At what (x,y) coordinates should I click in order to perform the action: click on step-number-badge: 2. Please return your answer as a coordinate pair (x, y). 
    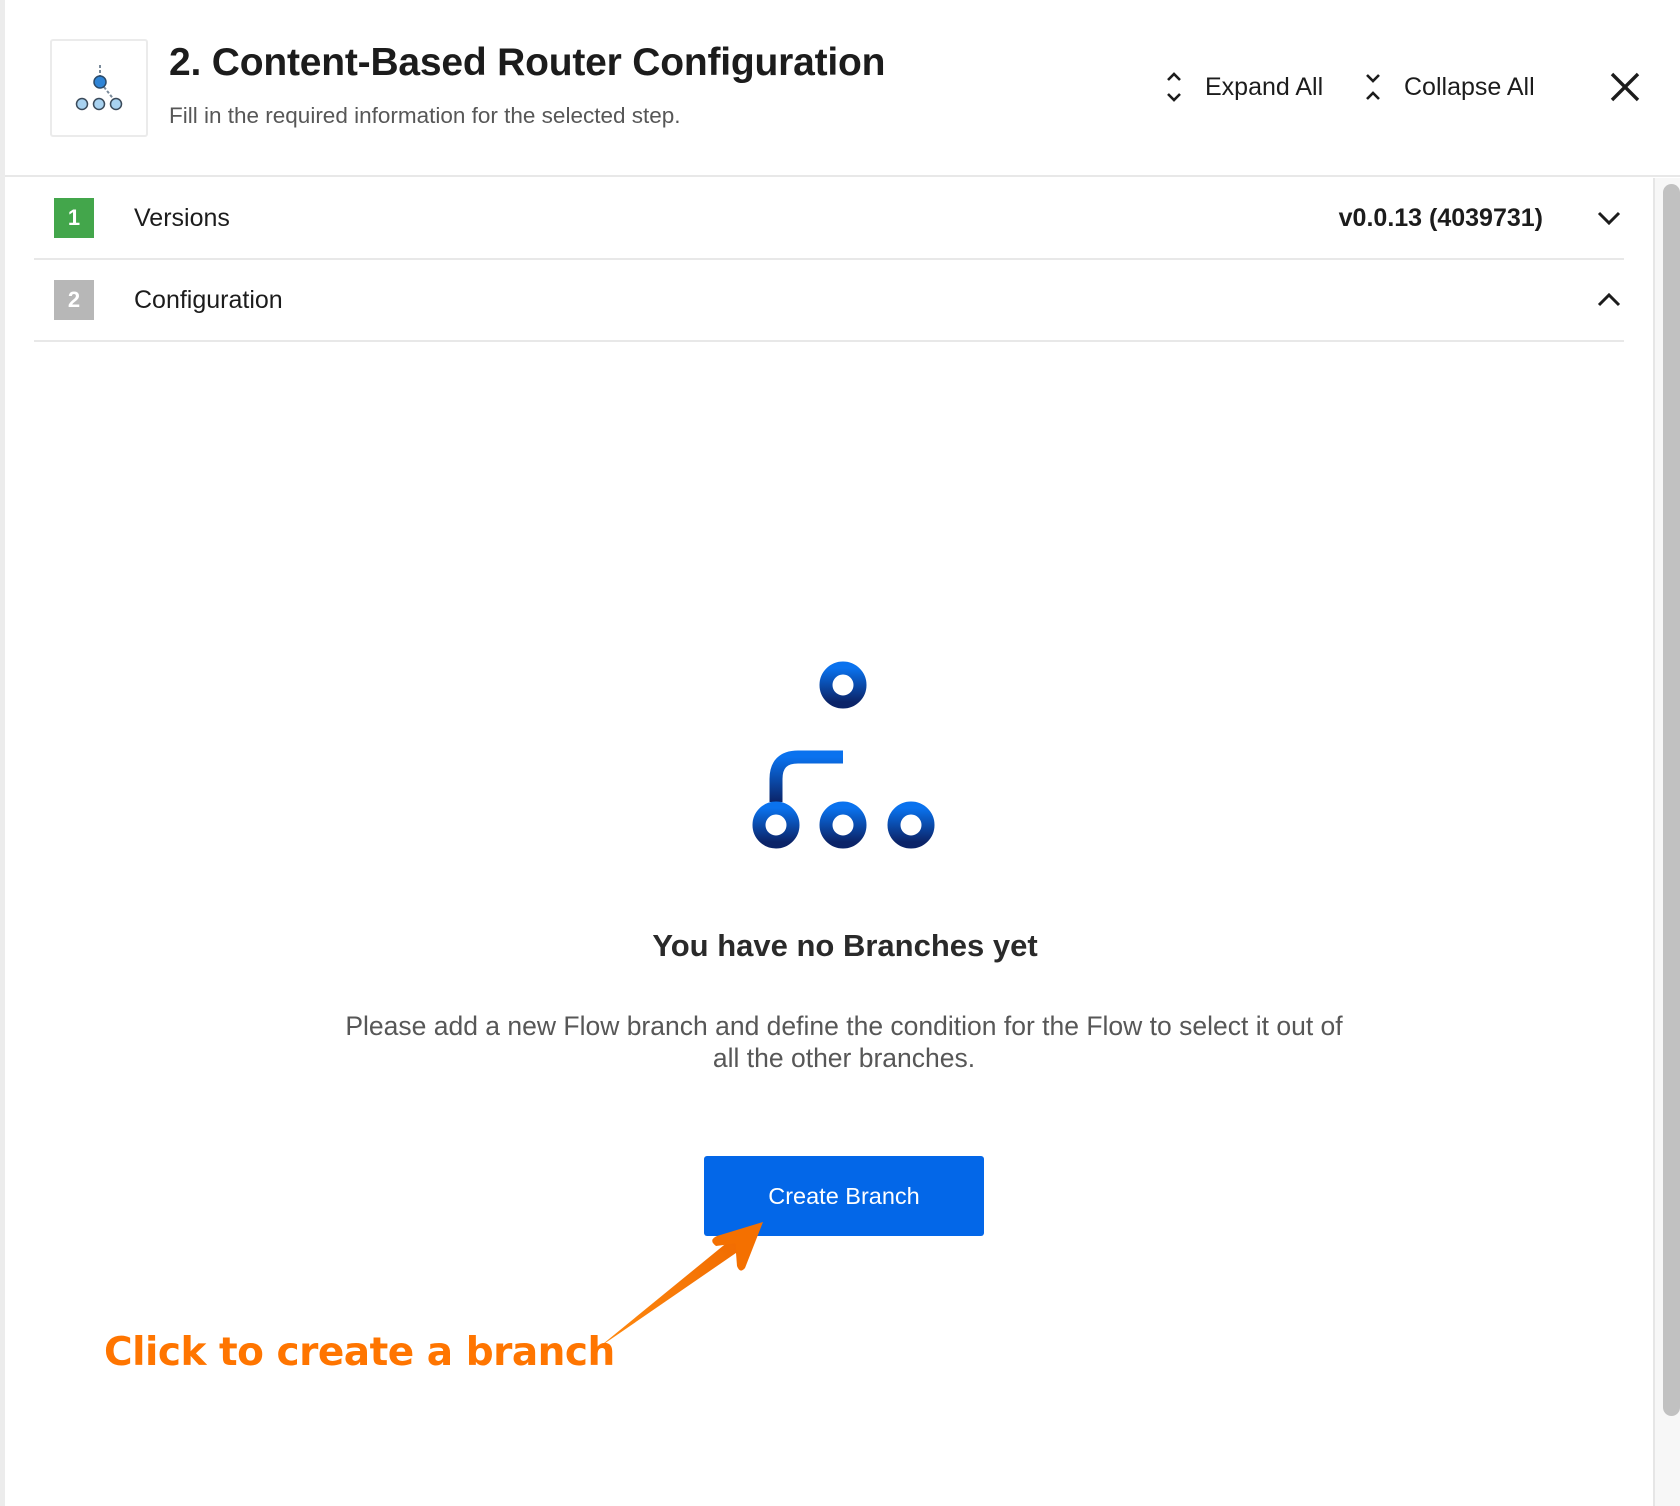
    Looking at the image, I should click on (74, 300).